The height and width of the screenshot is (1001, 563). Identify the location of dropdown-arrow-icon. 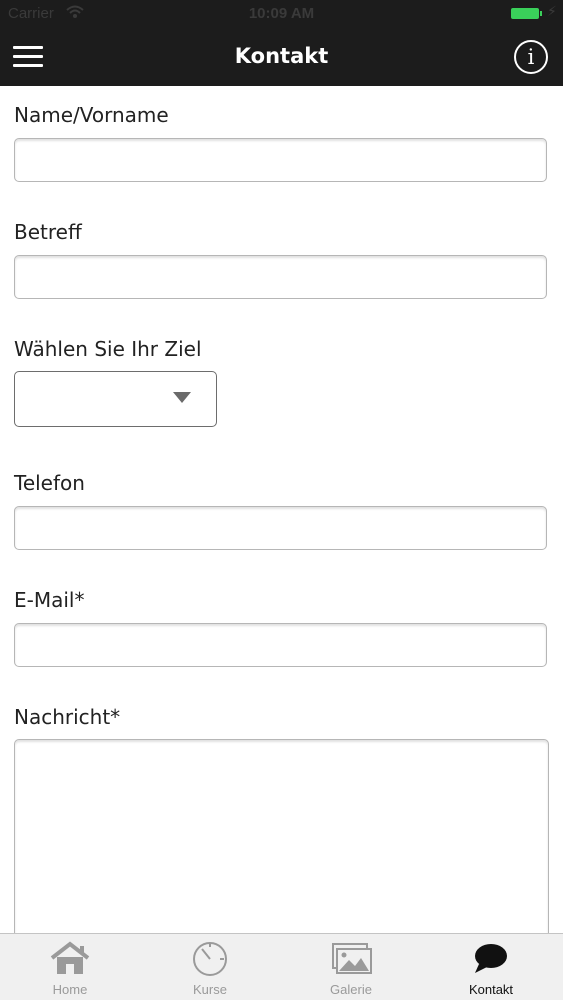
(182, 397).